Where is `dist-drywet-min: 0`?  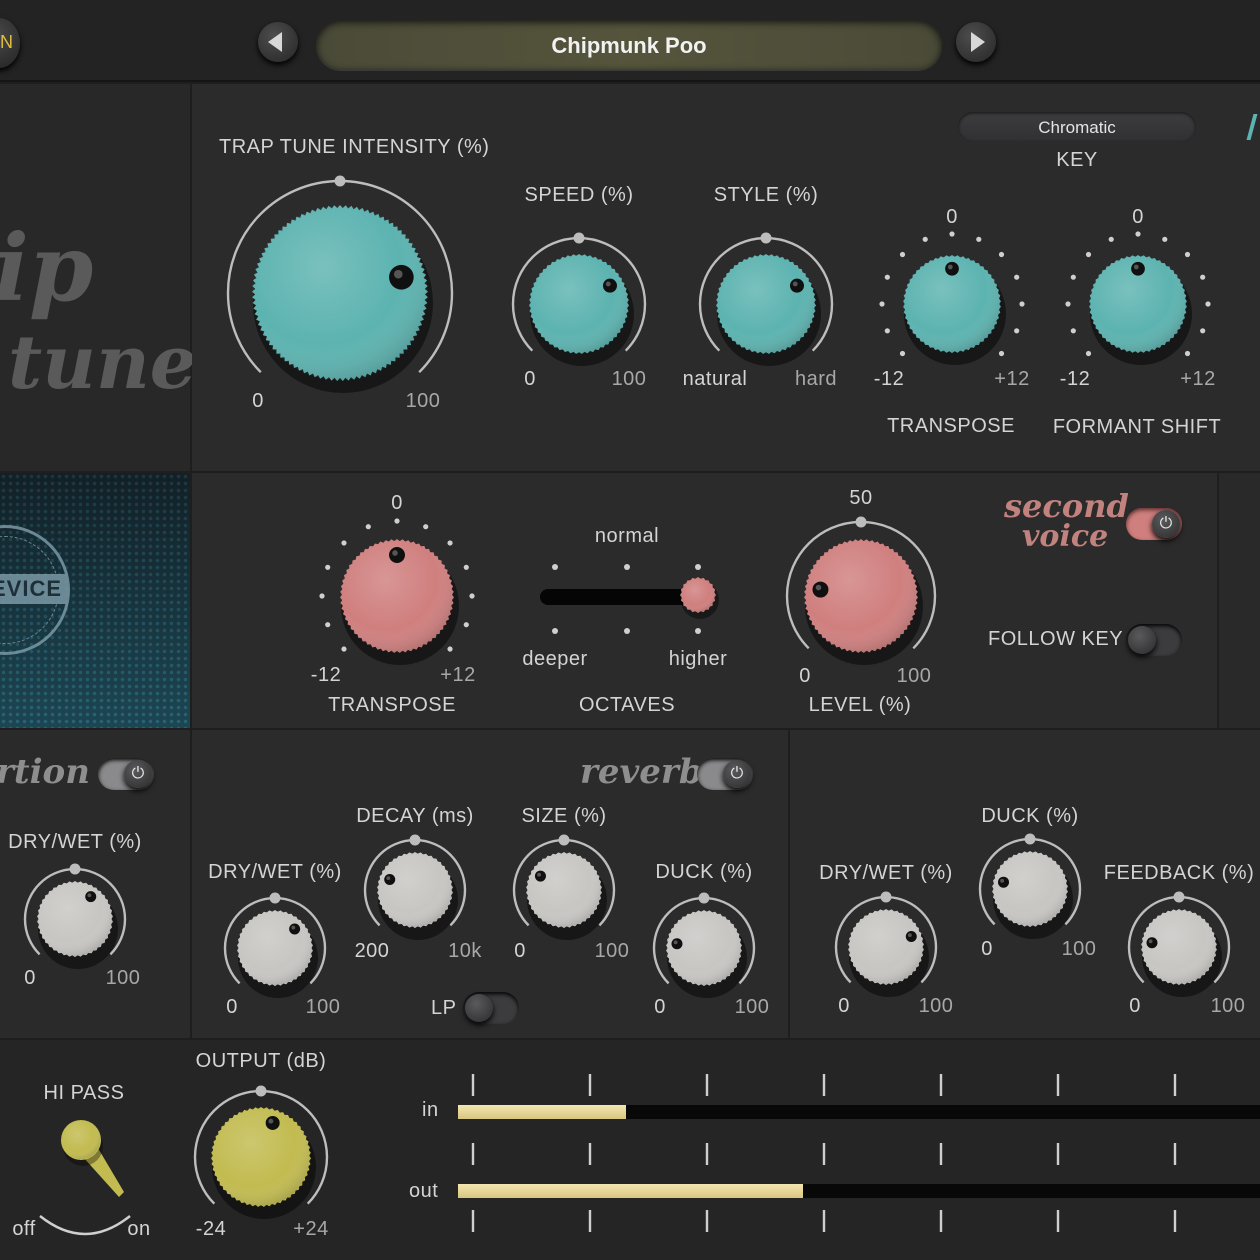 dist-drywet-min: 0 is located at coordinates (30, 978).